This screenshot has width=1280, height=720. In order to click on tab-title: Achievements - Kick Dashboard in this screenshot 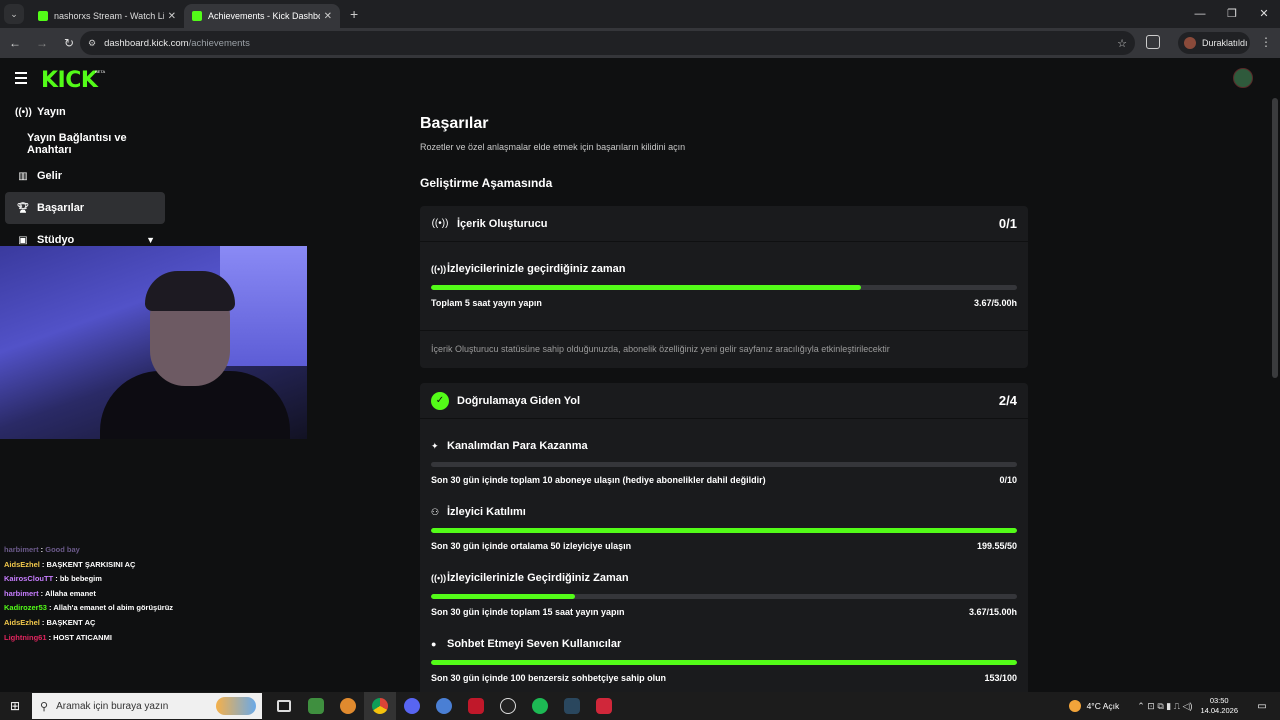, I will do `click(264, 16)`.